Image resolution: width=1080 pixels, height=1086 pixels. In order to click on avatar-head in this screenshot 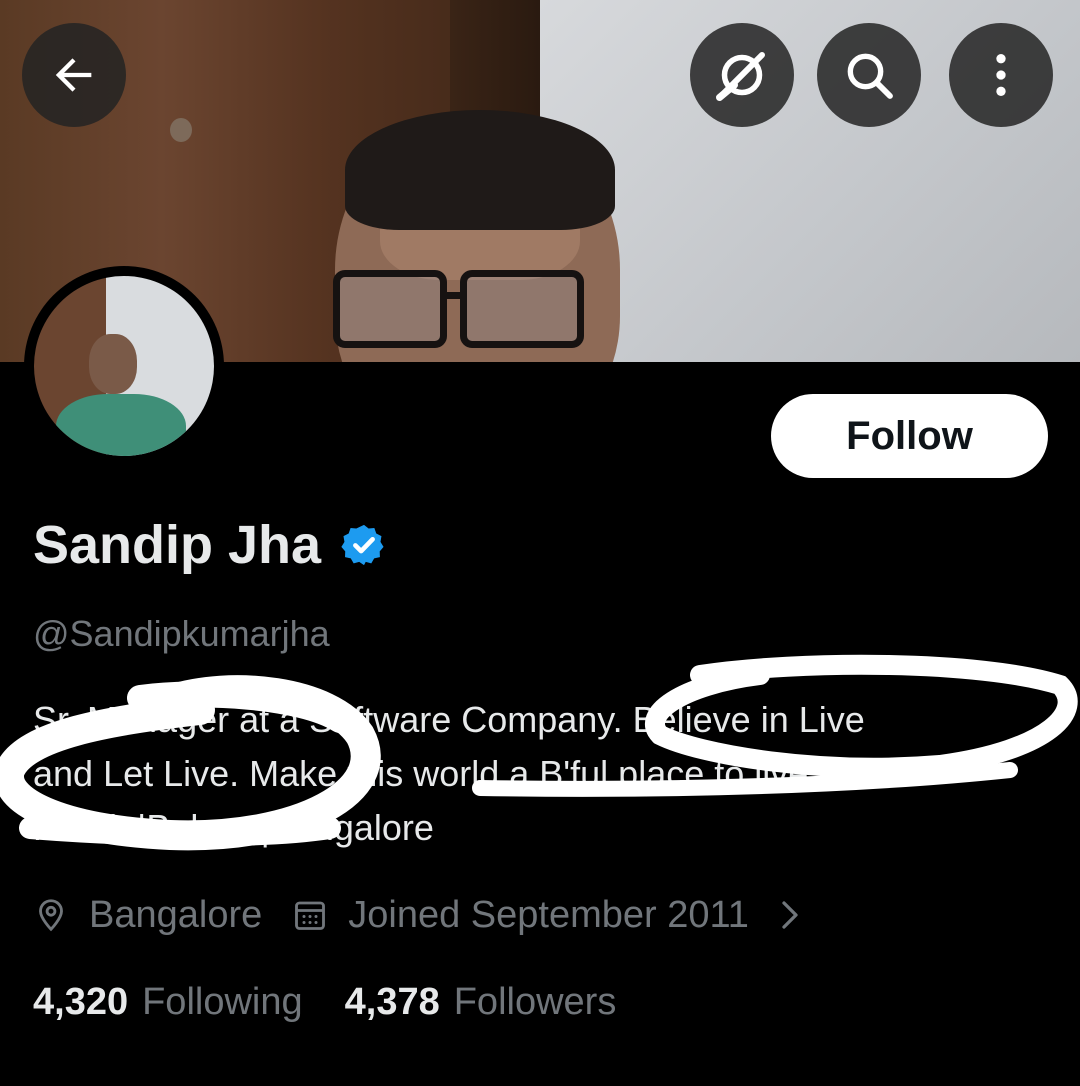, I will do `click(113, 364)`.